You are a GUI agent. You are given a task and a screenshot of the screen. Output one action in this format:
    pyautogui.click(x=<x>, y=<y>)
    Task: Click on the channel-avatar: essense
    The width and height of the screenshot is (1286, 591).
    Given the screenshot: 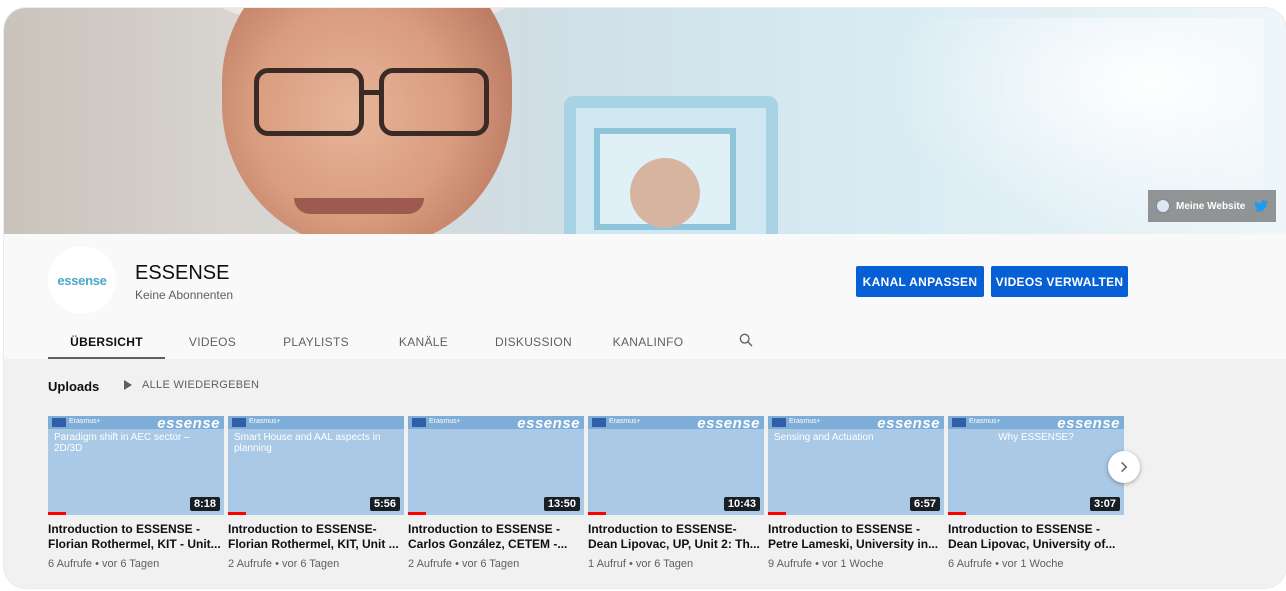 What is the action you would take?
    pyautogui.click(x=82, y=280)
    